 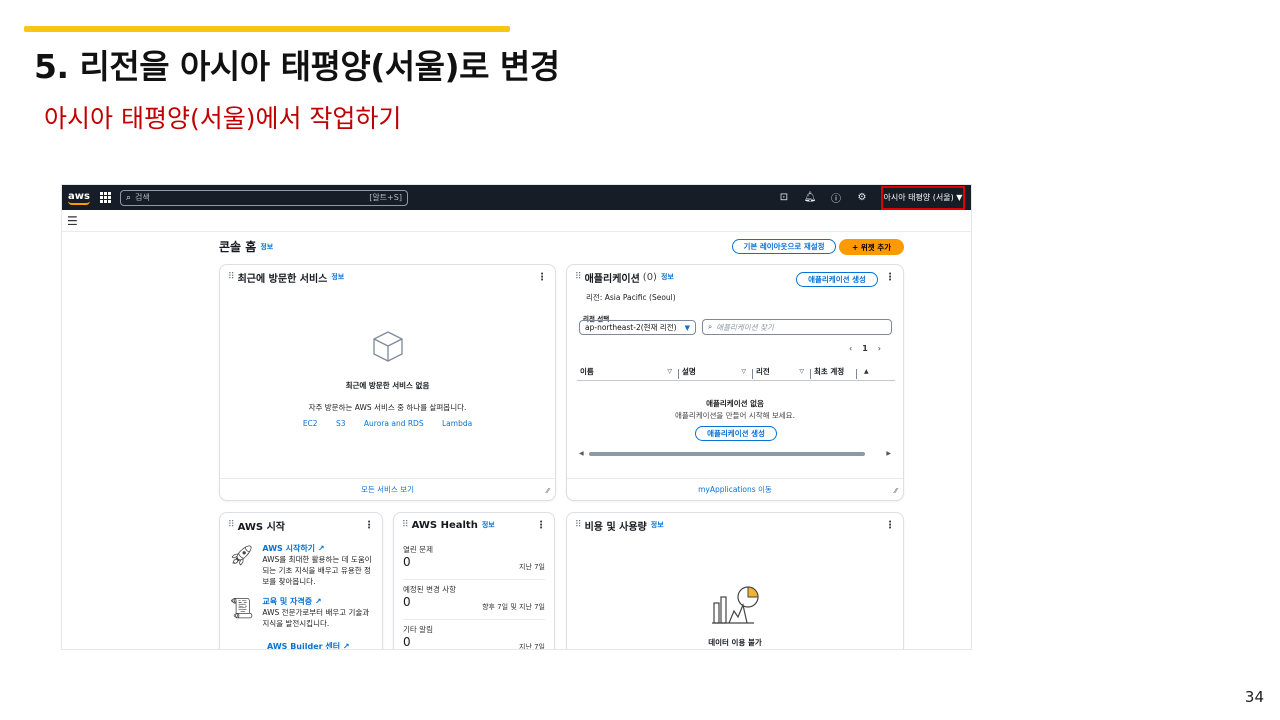 I want to click on view-all-services-link: 모든 서비스 보기, so click(x=387, y=489).